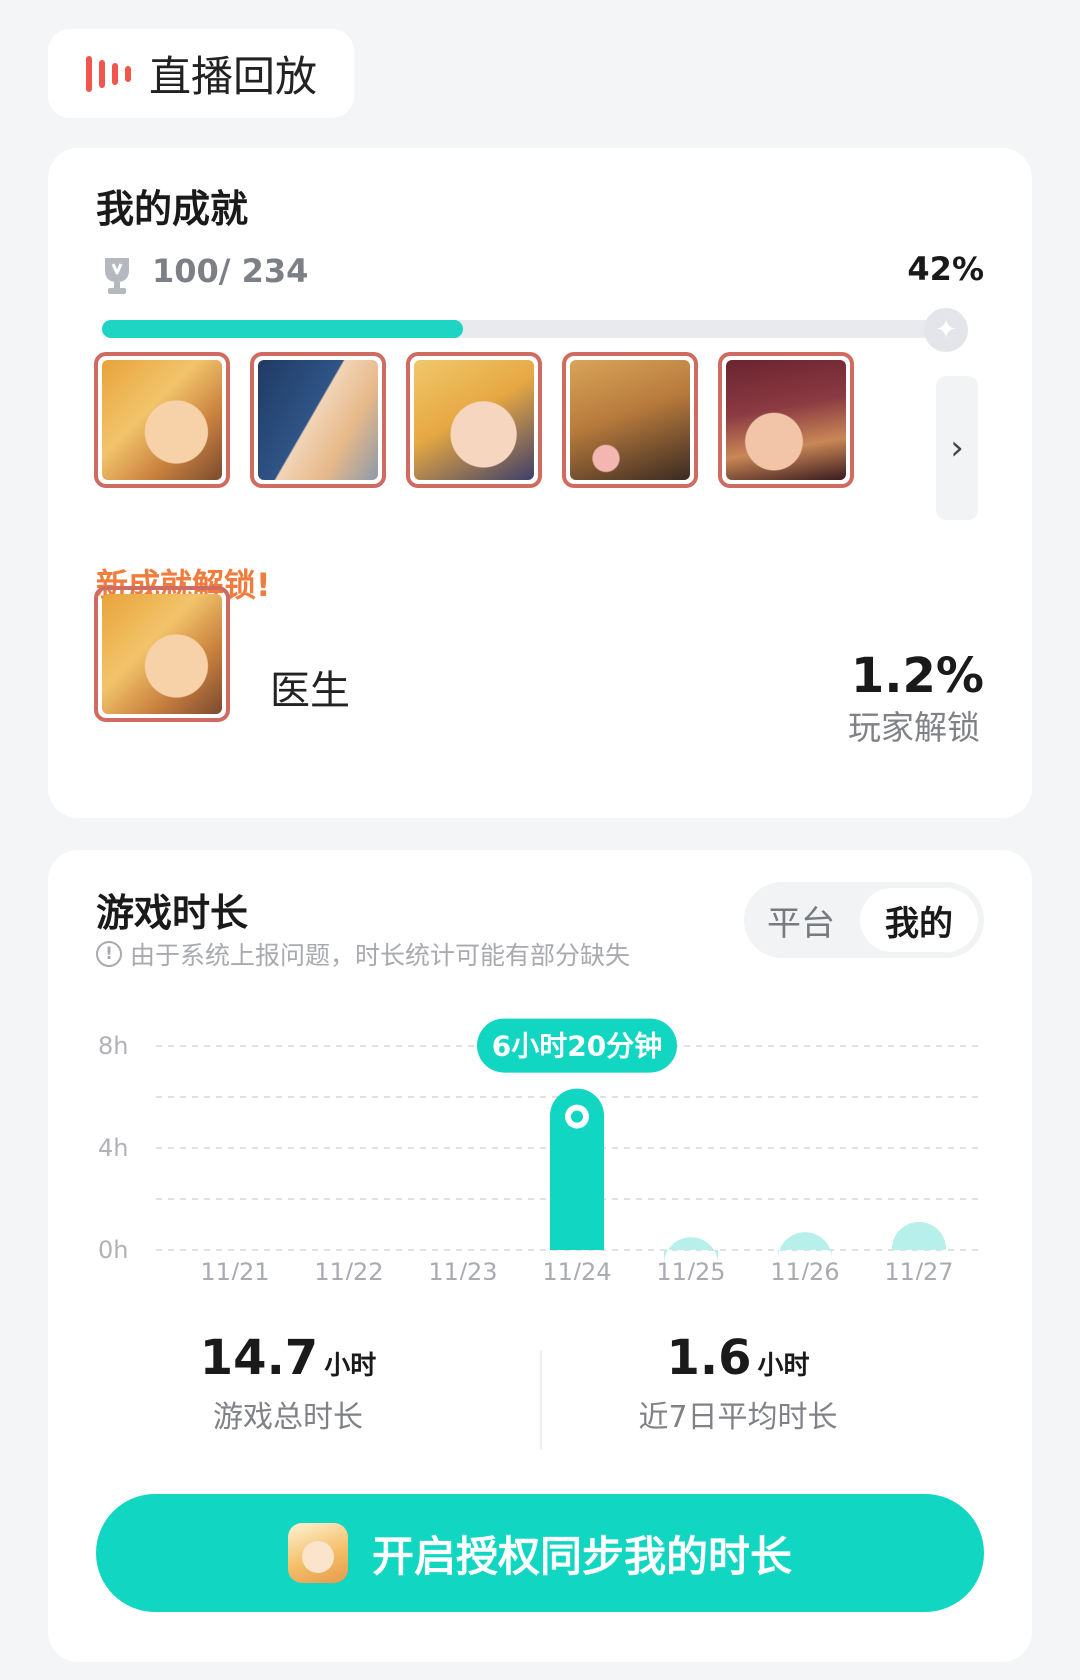  What do you see at coordinates (690, 1269) in the screenshot?
I see `x-tick-label: 11/25` at bounding box center [690, 1269].